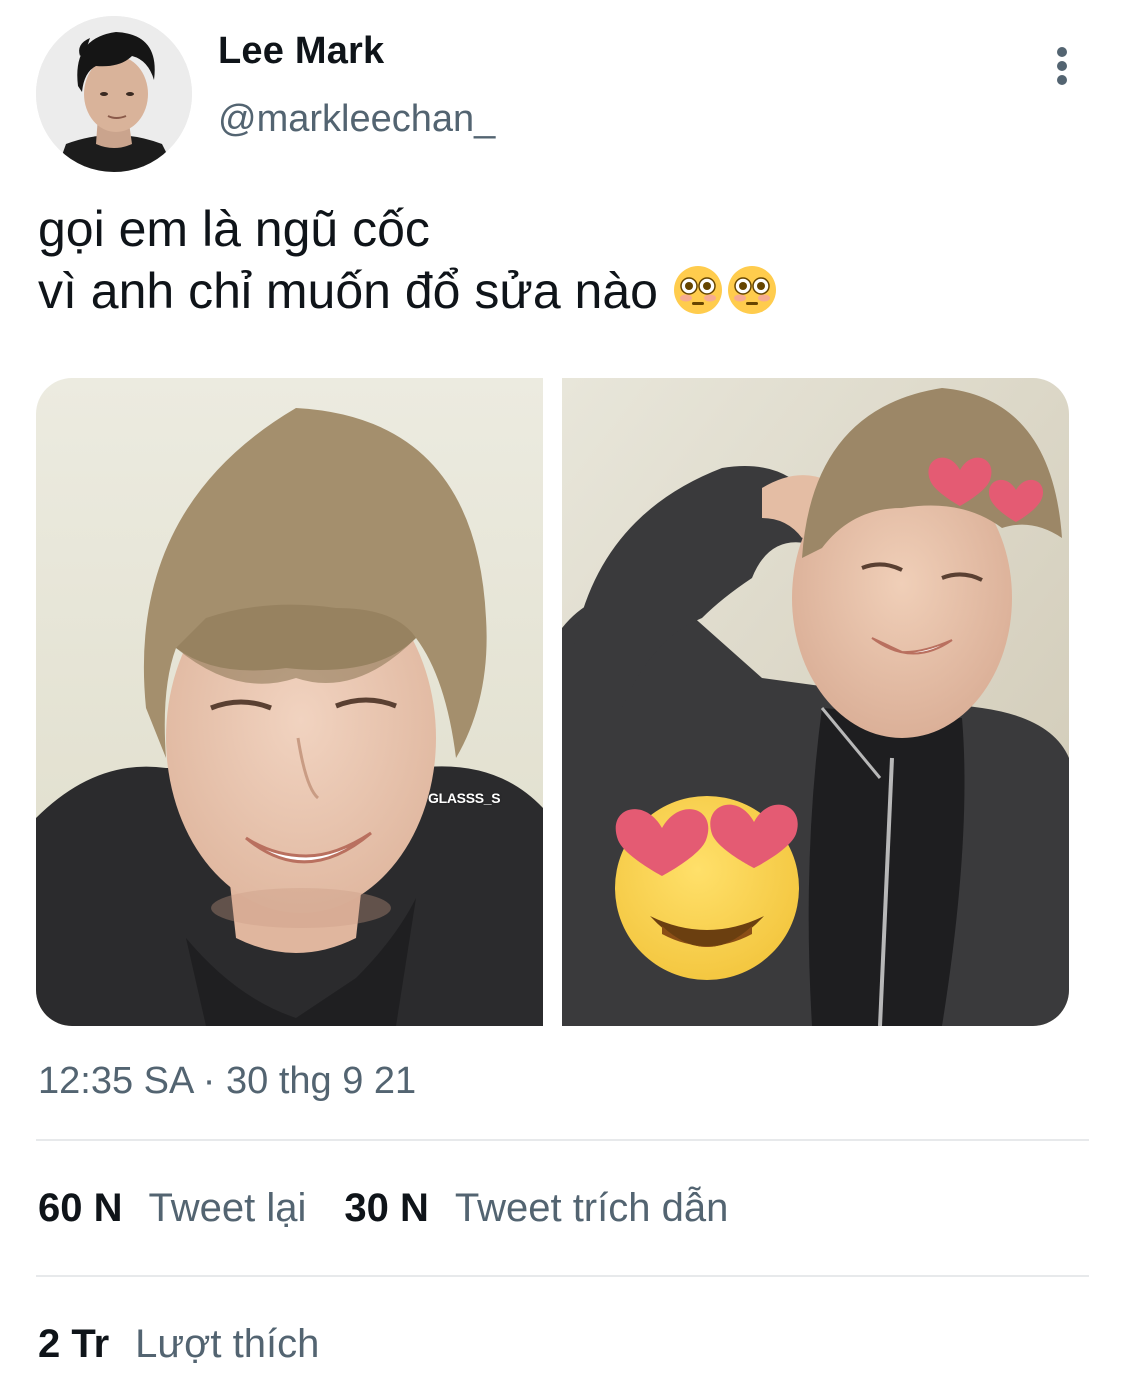 Image resolution: width=1125 pixels, height=1383 pixels. I want to click on stats-row-likes: 2 Tr Lượt thích, so click(178, 1344).